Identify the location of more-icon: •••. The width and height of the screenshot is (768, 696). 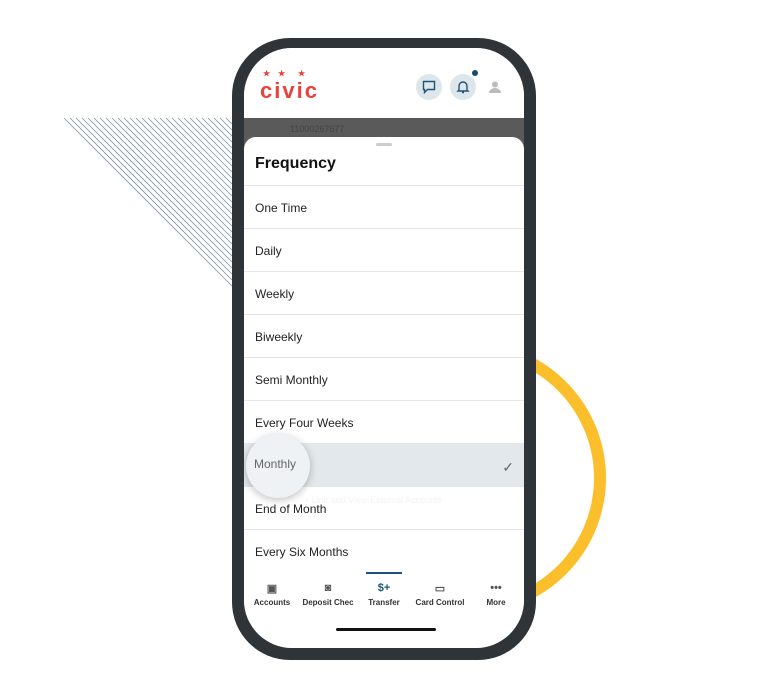
(496, 588).